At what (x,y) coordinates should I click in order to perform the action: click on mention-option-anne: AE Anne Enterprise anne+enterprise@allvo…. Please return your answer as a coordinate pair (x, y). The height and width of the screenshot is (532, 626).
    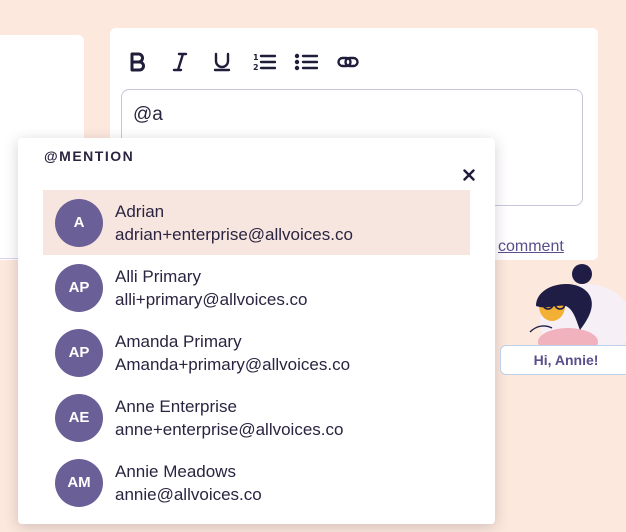
    Looking at the image, I should click on (256, 417).